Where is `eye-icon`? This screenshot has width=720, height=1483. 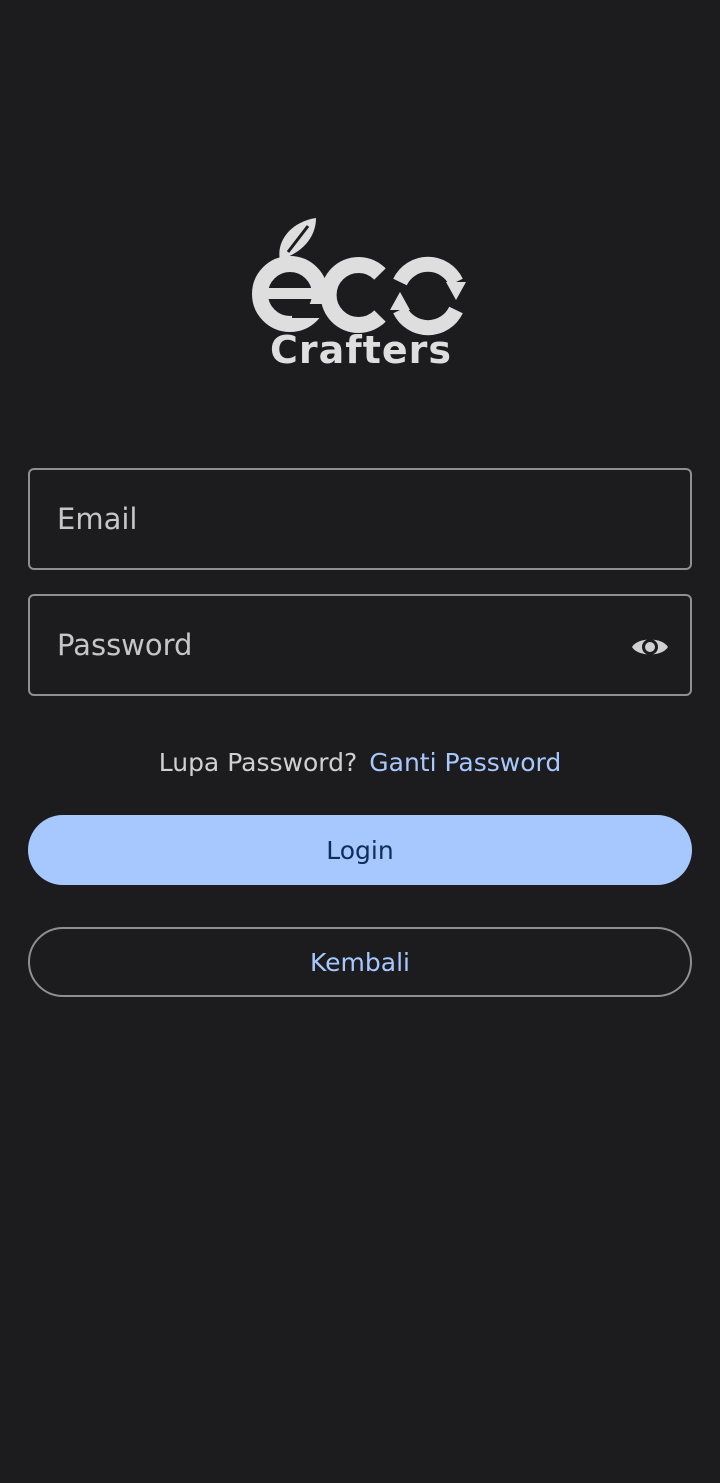
eye-icon is located at coordinates (650, 647).